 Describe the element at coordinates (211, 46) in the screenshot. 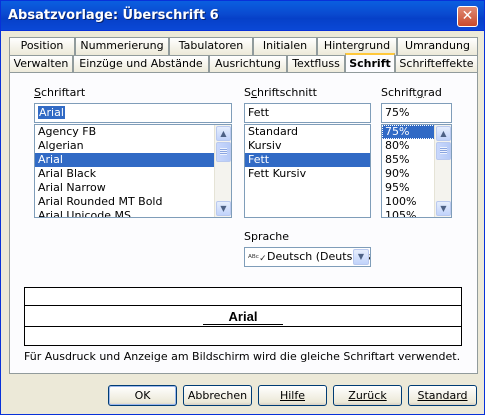

I see `tab-tabulatoren: Tabulatoren` at that location.